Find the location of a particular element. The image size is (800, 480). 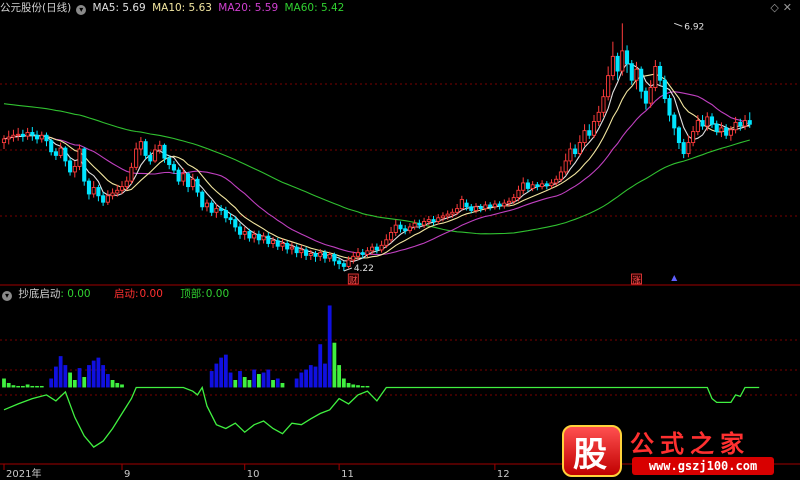

x-axis: 2021年 9 10 11 12 is located at coordinates (256, 472).